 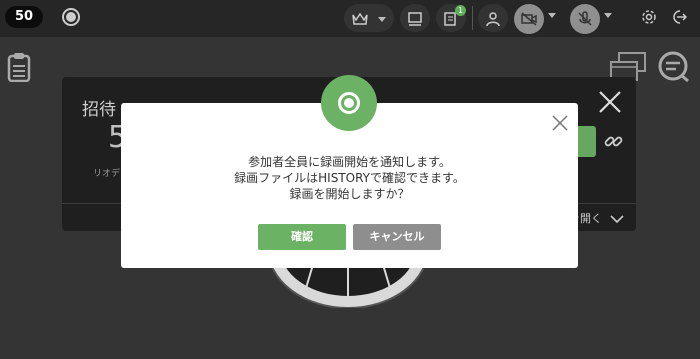 What do you see at coordinates (107, 174) in the screenshot?
I see `invite-panel-text: リオデ` at bounding box center [107, 174].